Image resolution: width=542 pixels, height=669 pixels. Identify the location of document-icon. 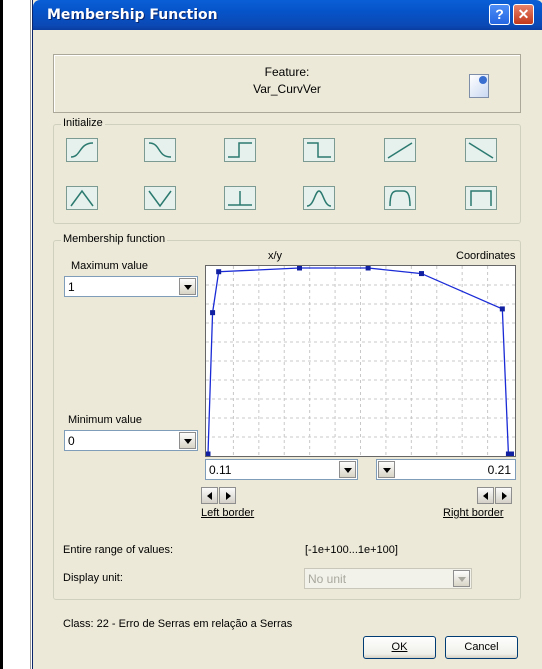
(479, 86).